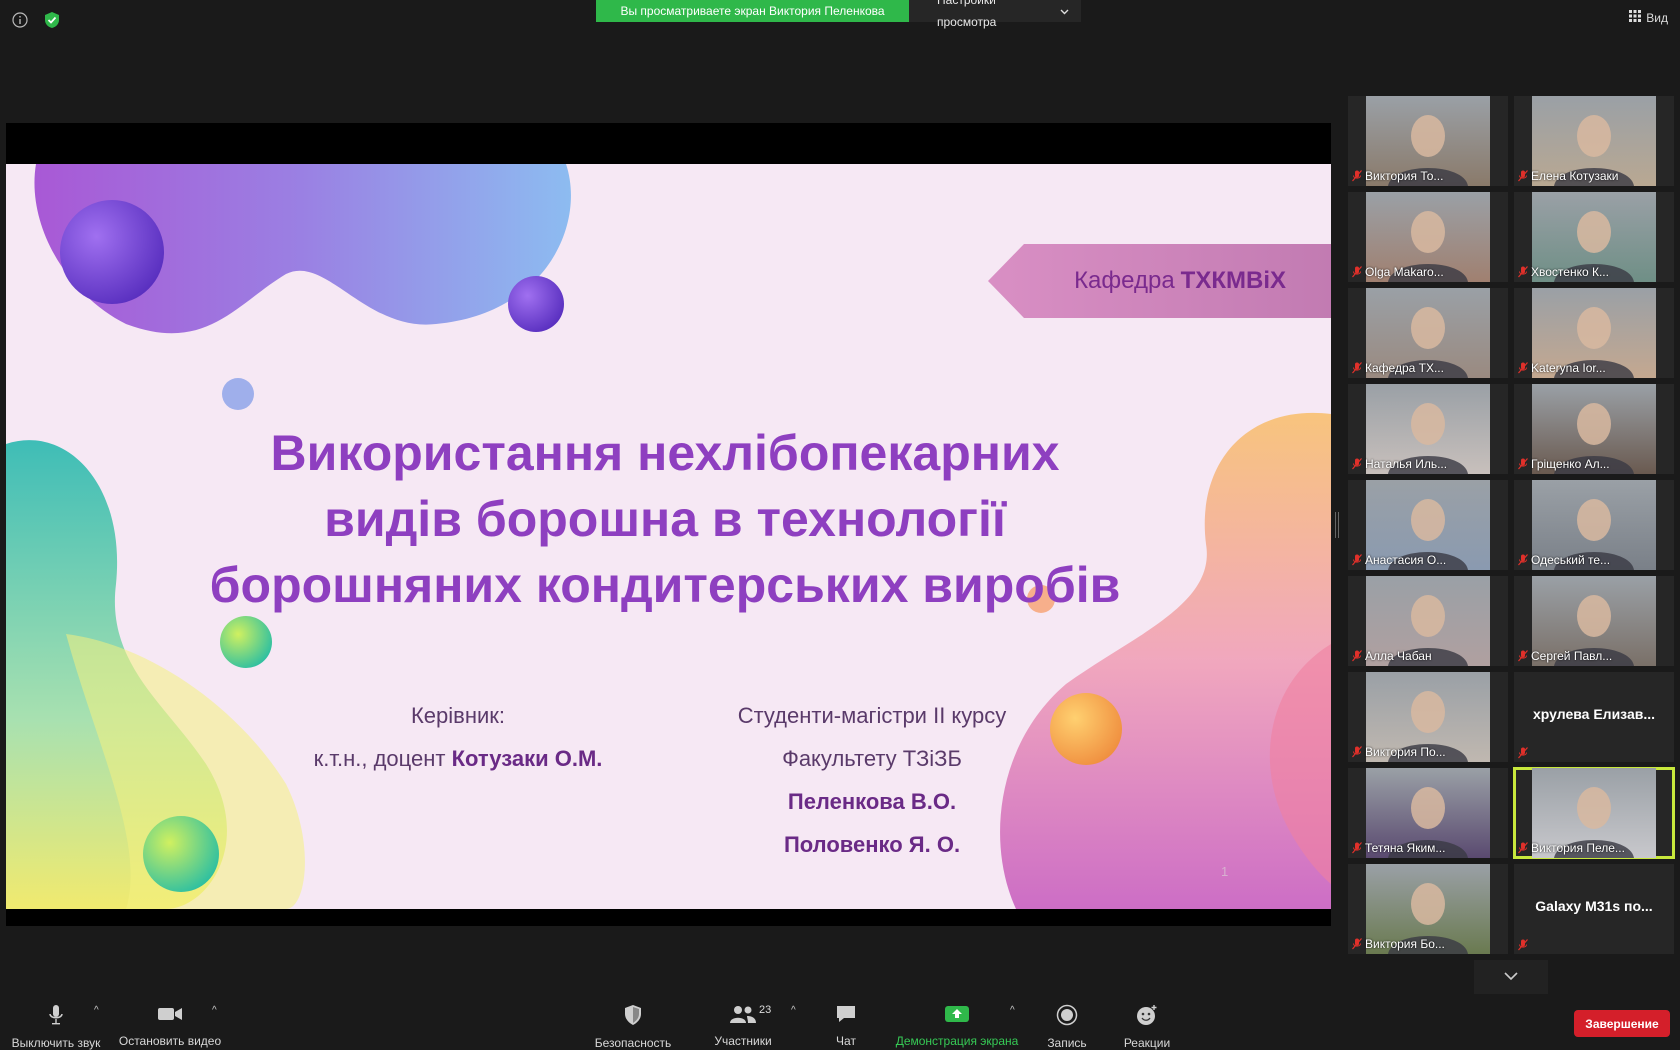  What do you see at coordinates (1398, 656) in the screenshot?
I see `participant-name: Алла Чабан` at bounding box center [1398, 656].